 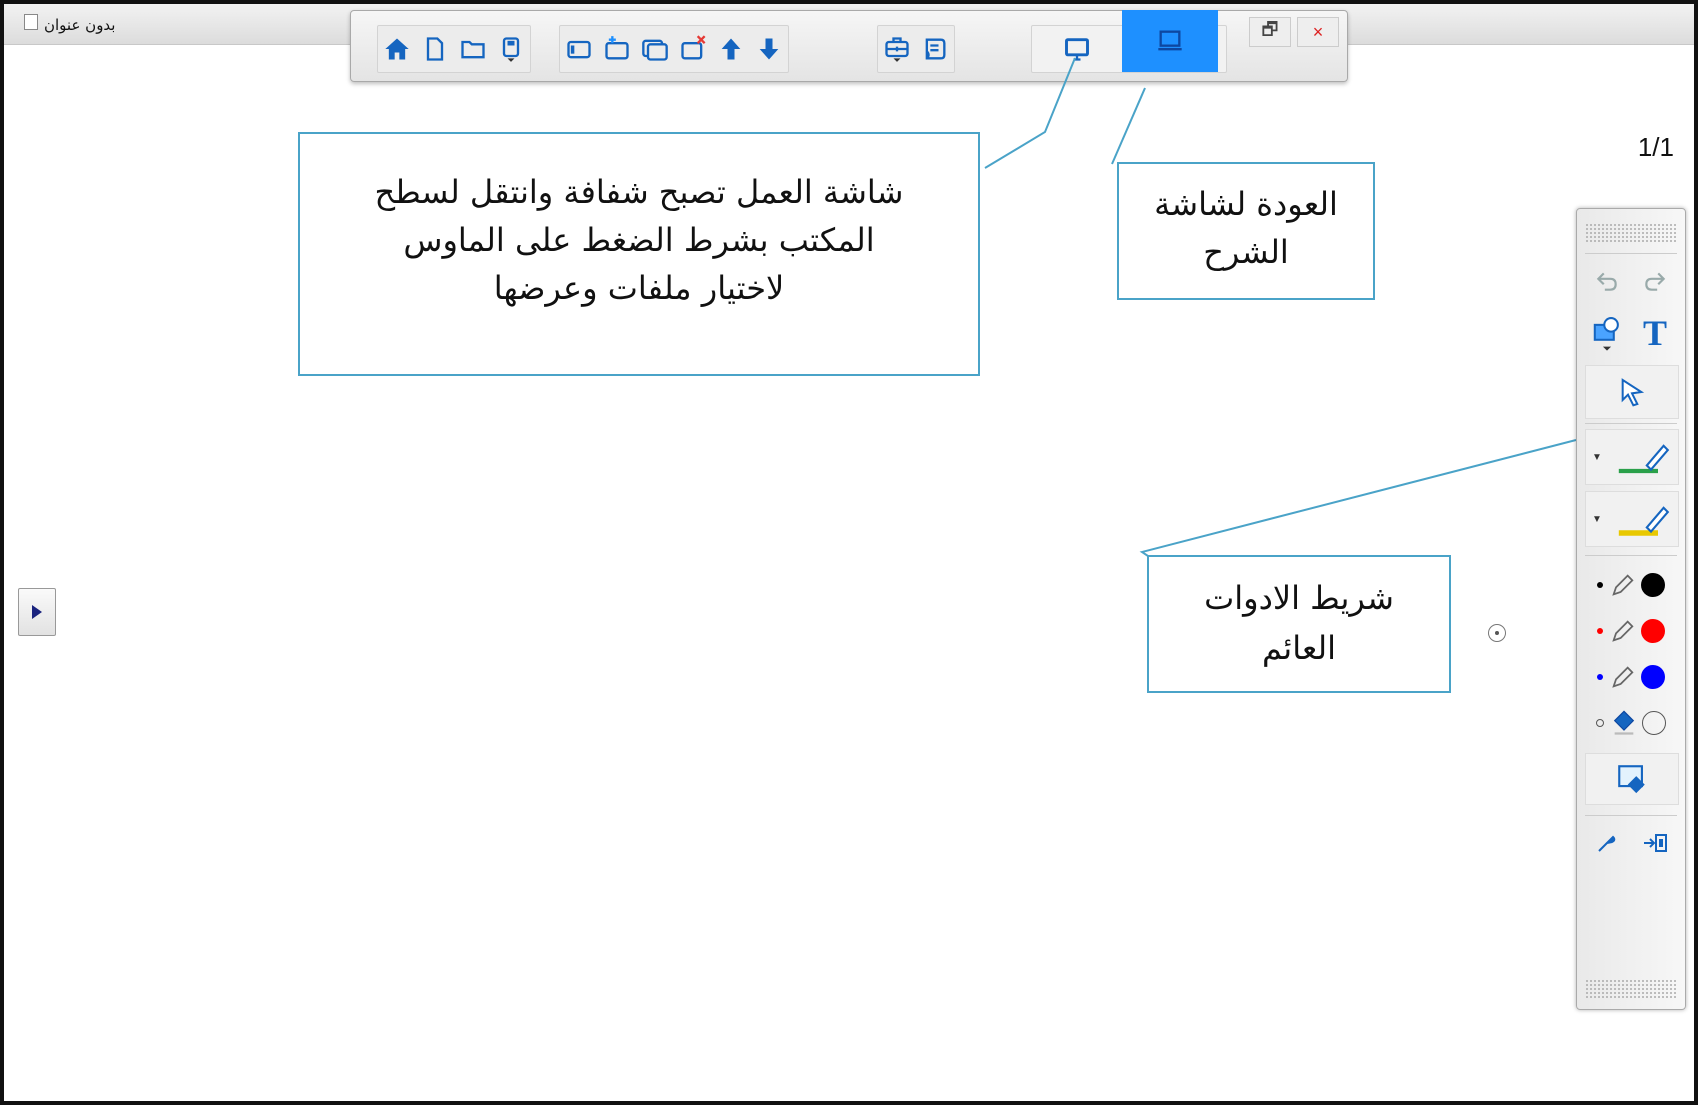 I want to click on text-tool-icon: T, so click(x=1655, y=333).